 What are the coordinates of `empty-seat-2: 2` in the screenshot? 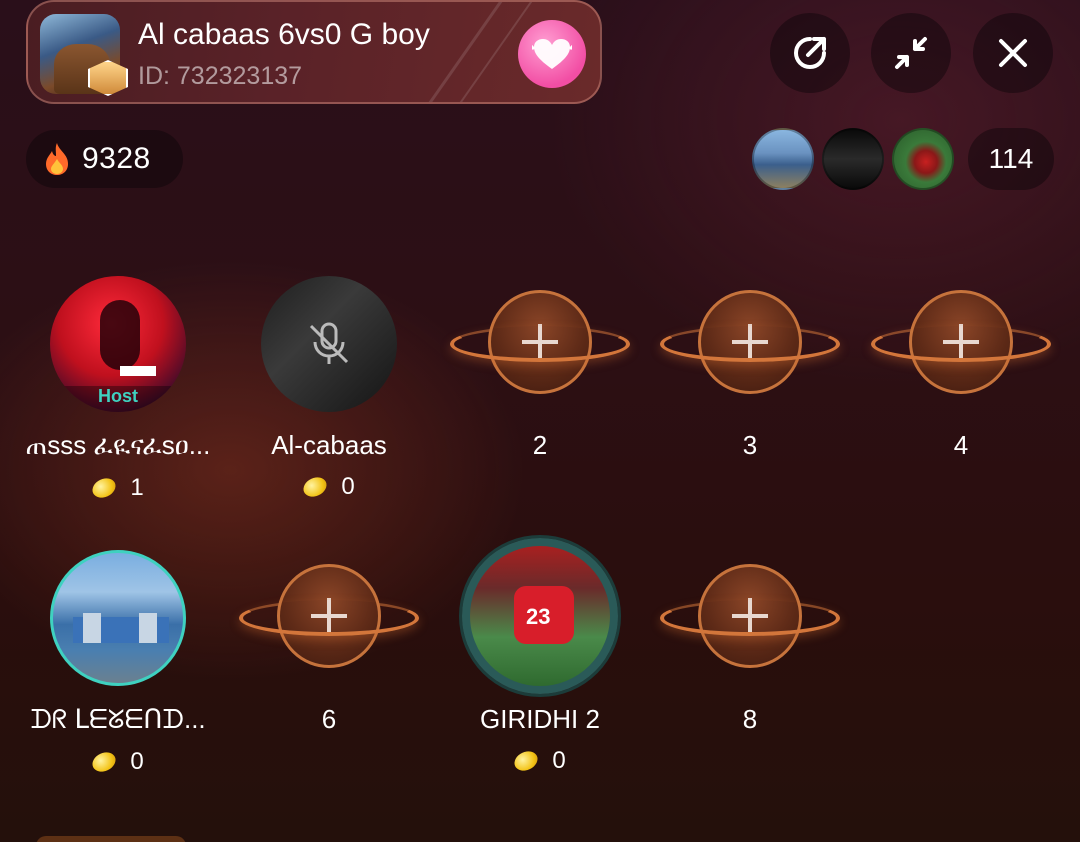 It's located at (540, 368).